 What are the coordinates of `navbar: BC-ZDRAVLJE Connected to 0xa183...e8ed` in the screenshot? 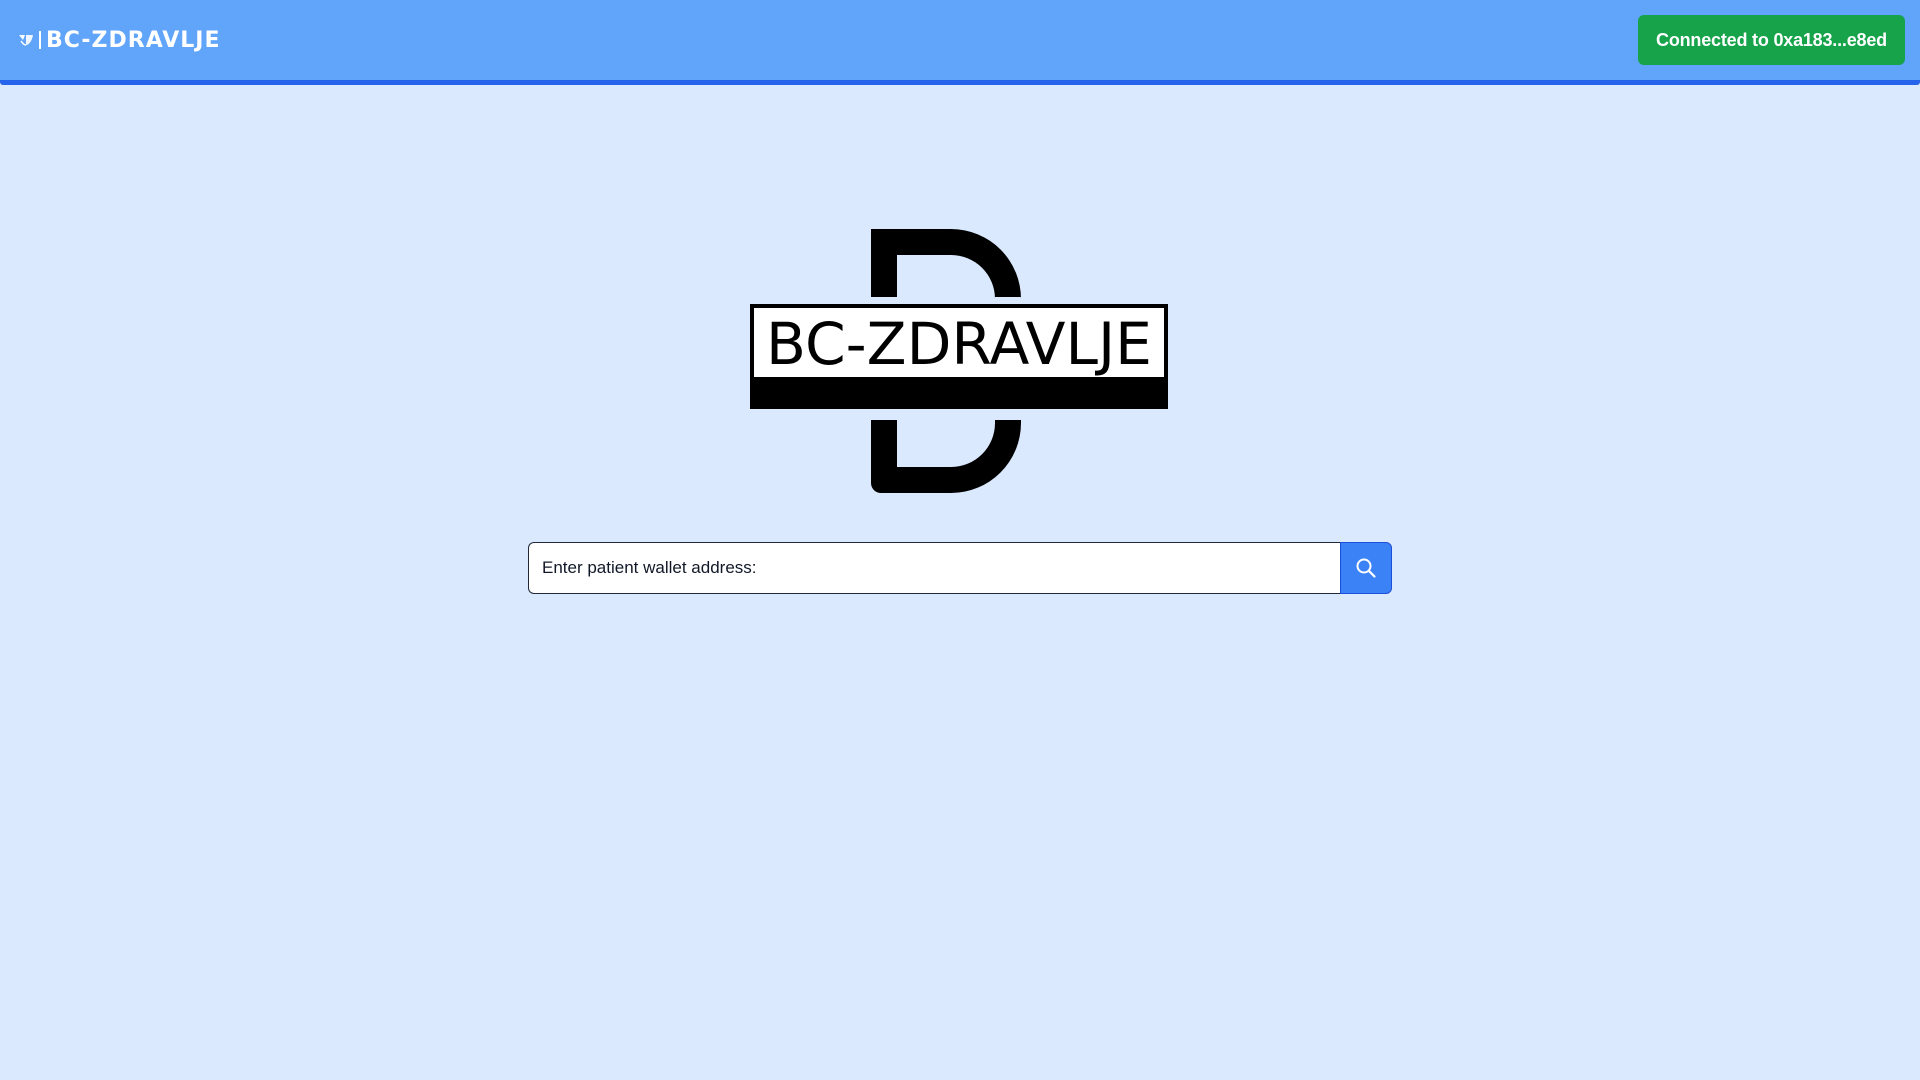 It's located at (960, 42).